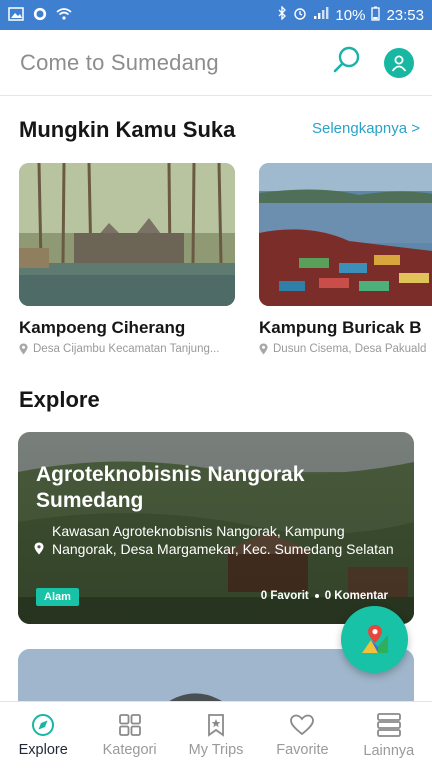 The height and width of the screenshot is (768, 432). I want to click on heart-icon, so click(302, 724).